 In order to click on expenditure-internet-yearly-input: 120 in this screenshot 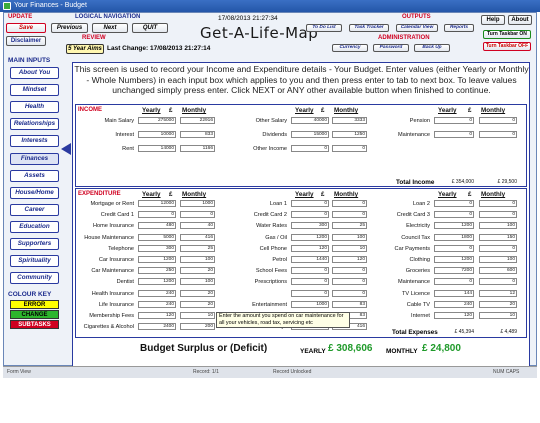, I will do `click(454, 315)`.